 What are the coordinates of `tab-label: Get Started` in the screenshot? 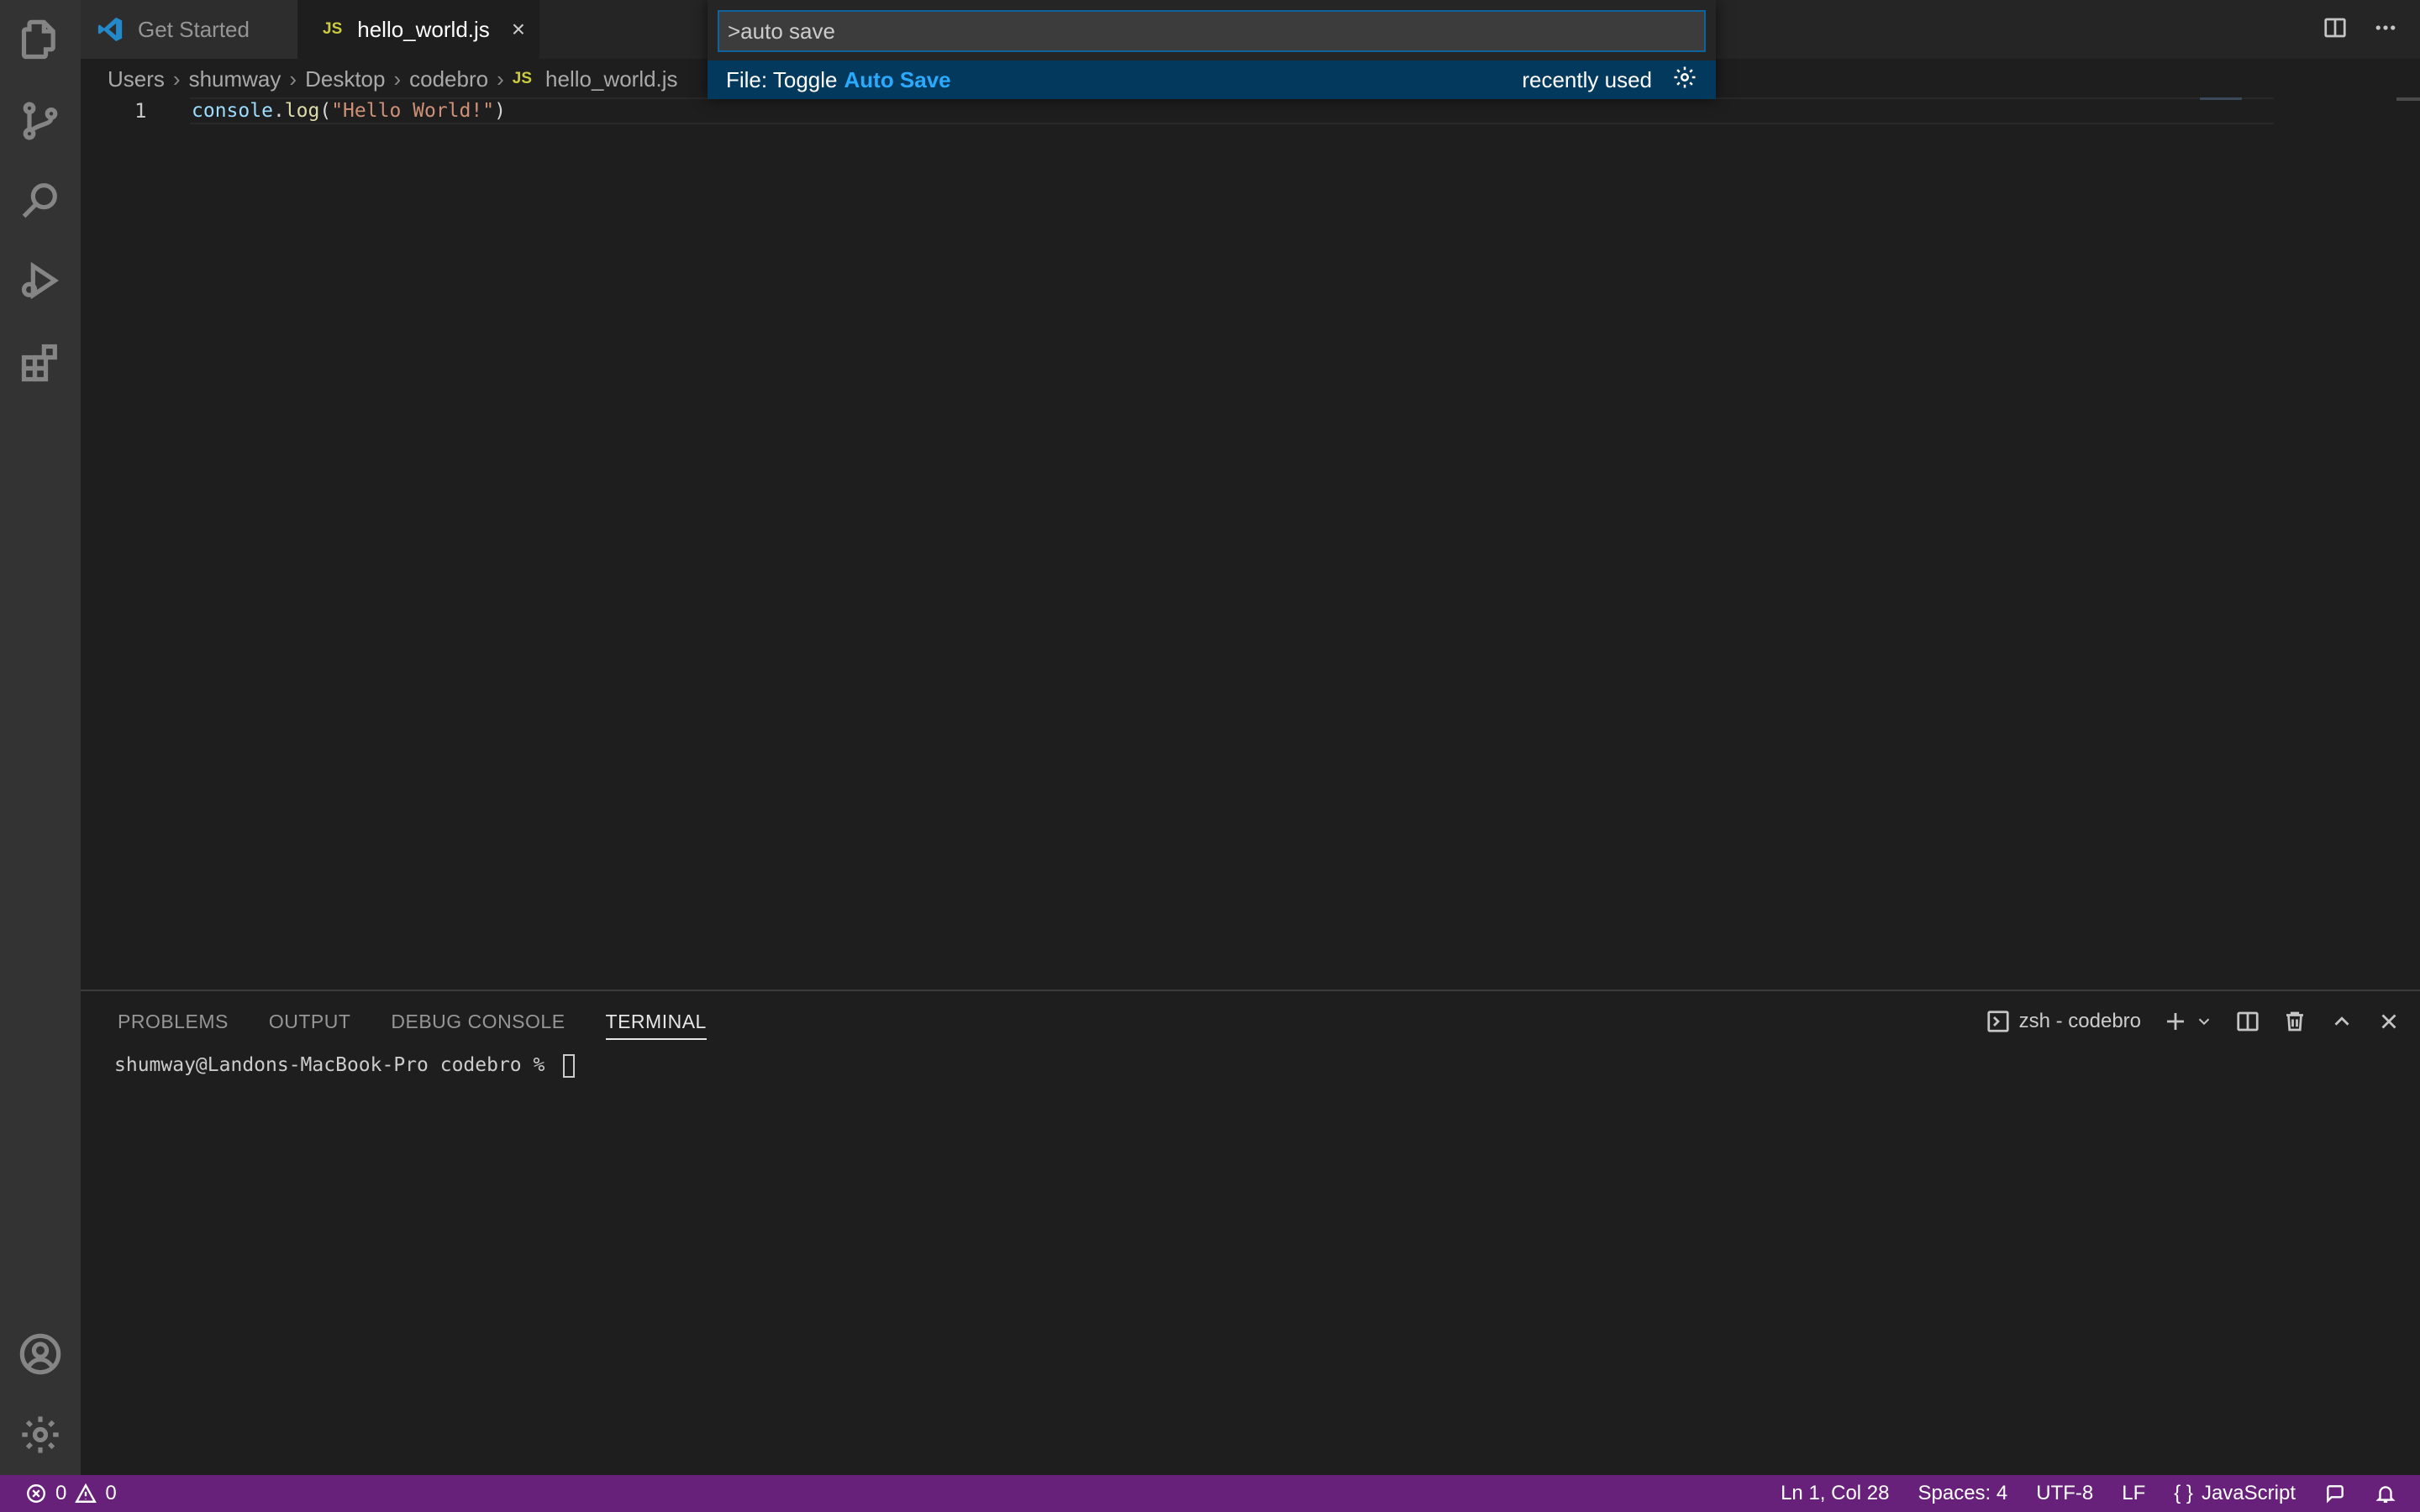 It's located at (194, 29).